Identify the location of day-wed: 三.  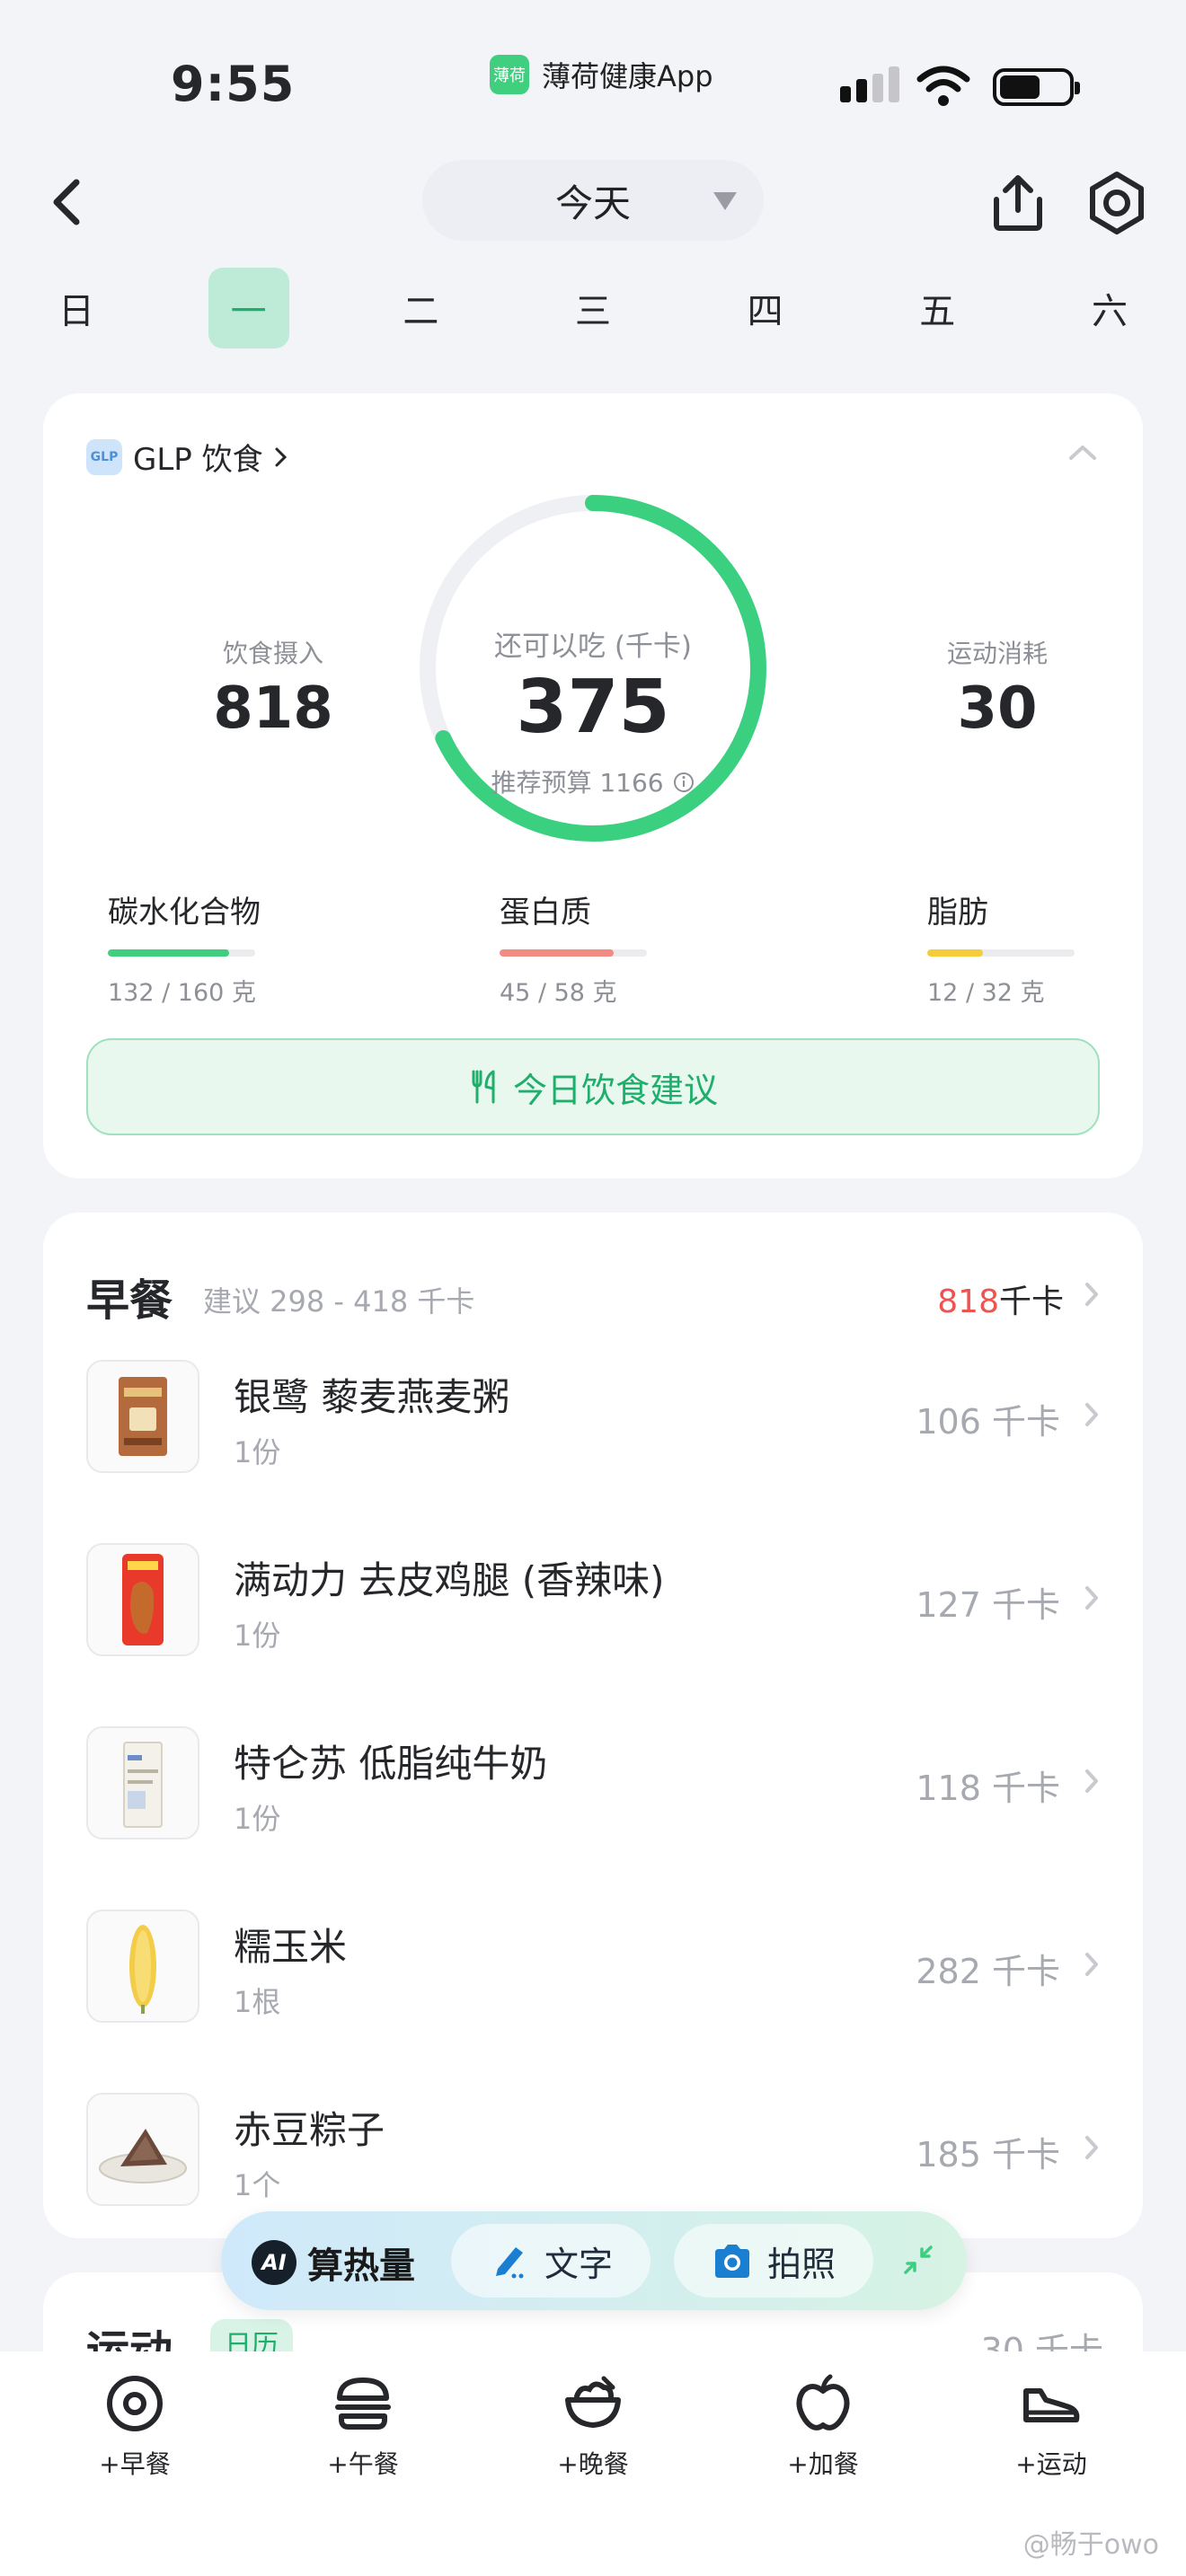
(593, 308).